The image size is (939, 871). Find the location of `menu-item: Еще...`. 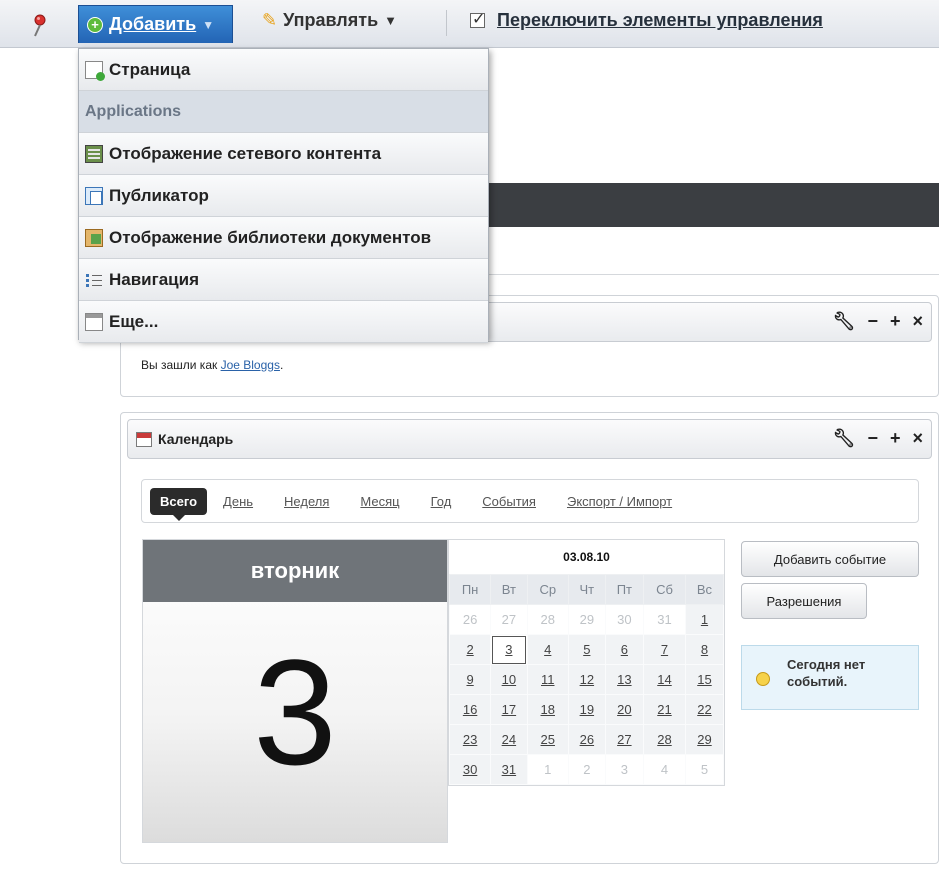

menu-item: Еще... is located at coordinates (283, 322).